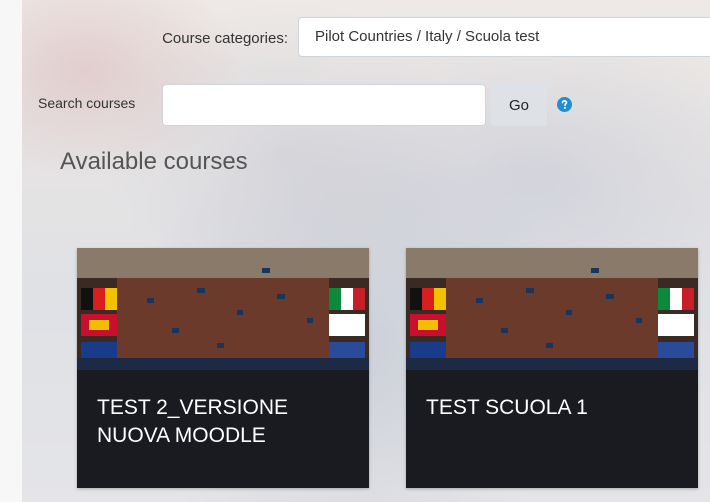 The image size is (710, 502). I want to click on search-courses-label: Search courses, so click(87, 103).